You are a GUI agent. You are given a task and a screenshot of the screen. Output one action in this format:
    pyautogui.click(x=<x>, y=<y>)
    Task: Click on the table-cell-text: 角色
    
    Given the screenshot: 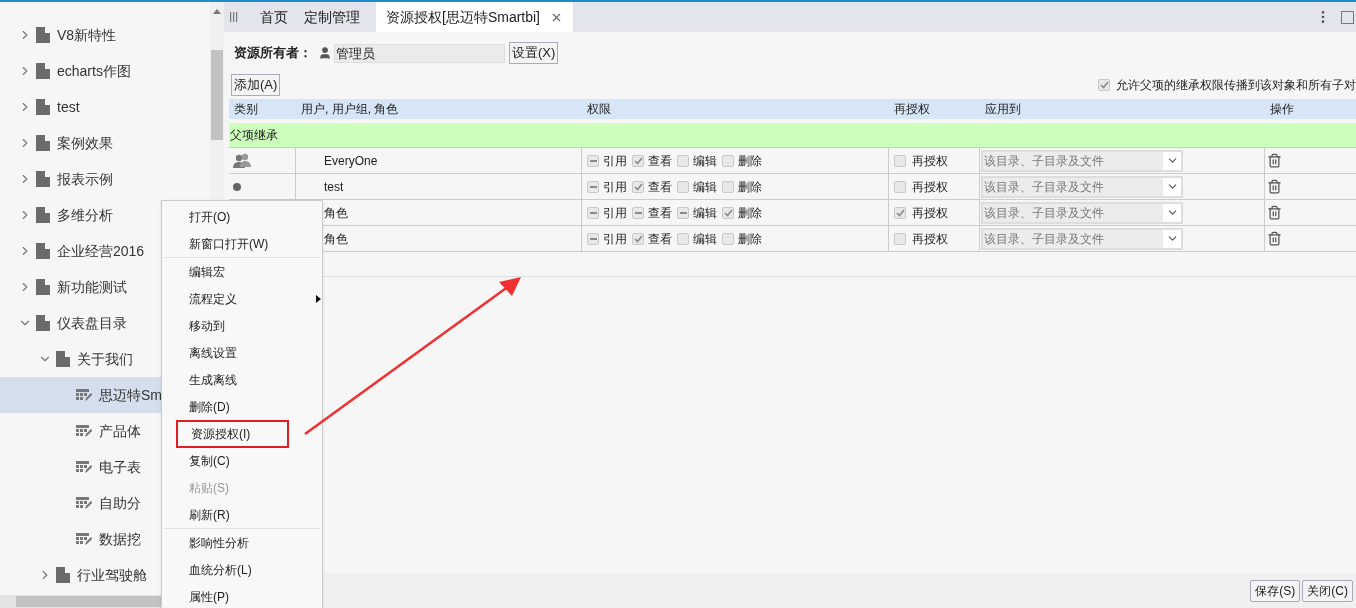 What is the action you would take?
    pyautogui.click(x=336, y=239)
    